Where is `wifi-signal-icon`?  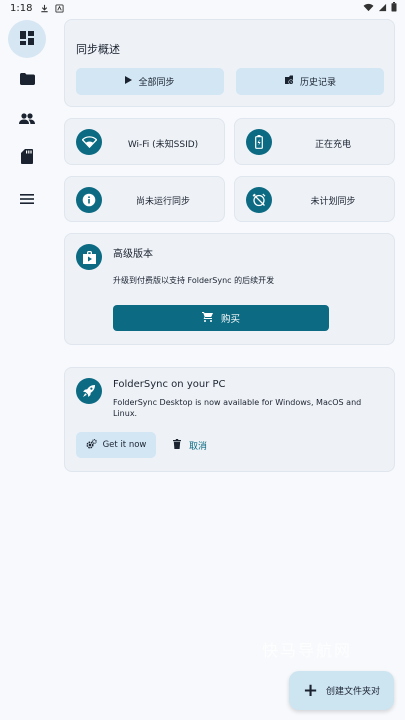
wifi-signal-icon is located at coordinates (368, 9).